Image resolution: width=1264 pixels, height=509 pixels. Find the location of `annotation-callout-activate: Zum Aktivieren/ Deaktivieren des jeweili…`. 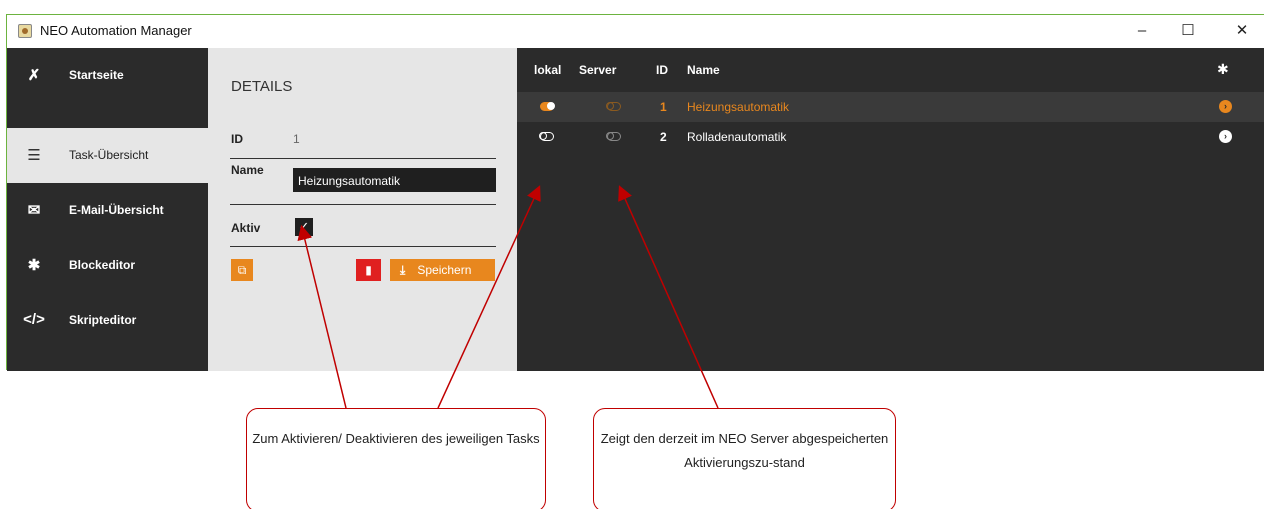

annotation-callout-activate: Zum Aktivieren/ Deaktivieren des jeweili… is located at coordinates (396, 458).